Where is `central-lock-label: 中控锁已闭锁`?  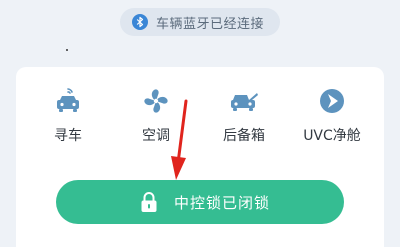
central-lock-label: 中控锁已闭锁 is located at coordinates (222, 202).